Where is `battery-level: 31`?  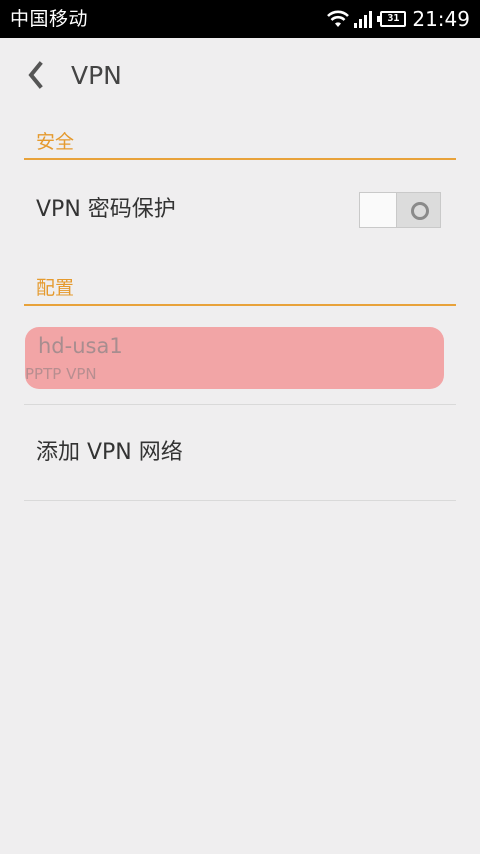 battery-level: 31 is located at coordinates (393, 18).